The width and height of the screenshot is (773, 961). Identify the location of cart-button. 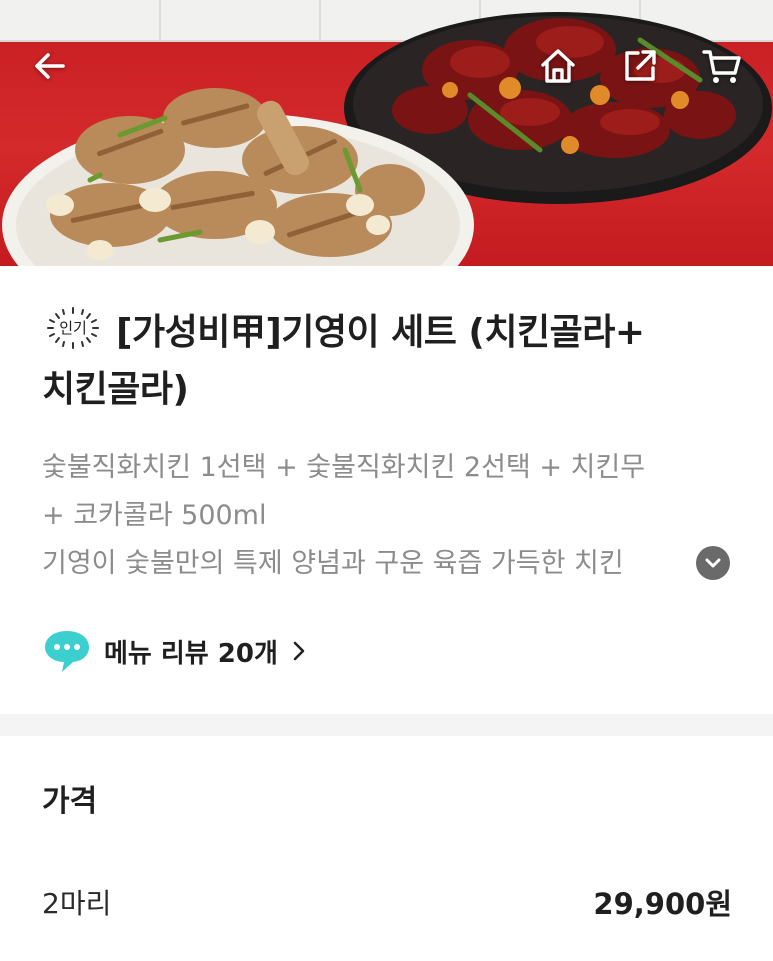
(722, 66).